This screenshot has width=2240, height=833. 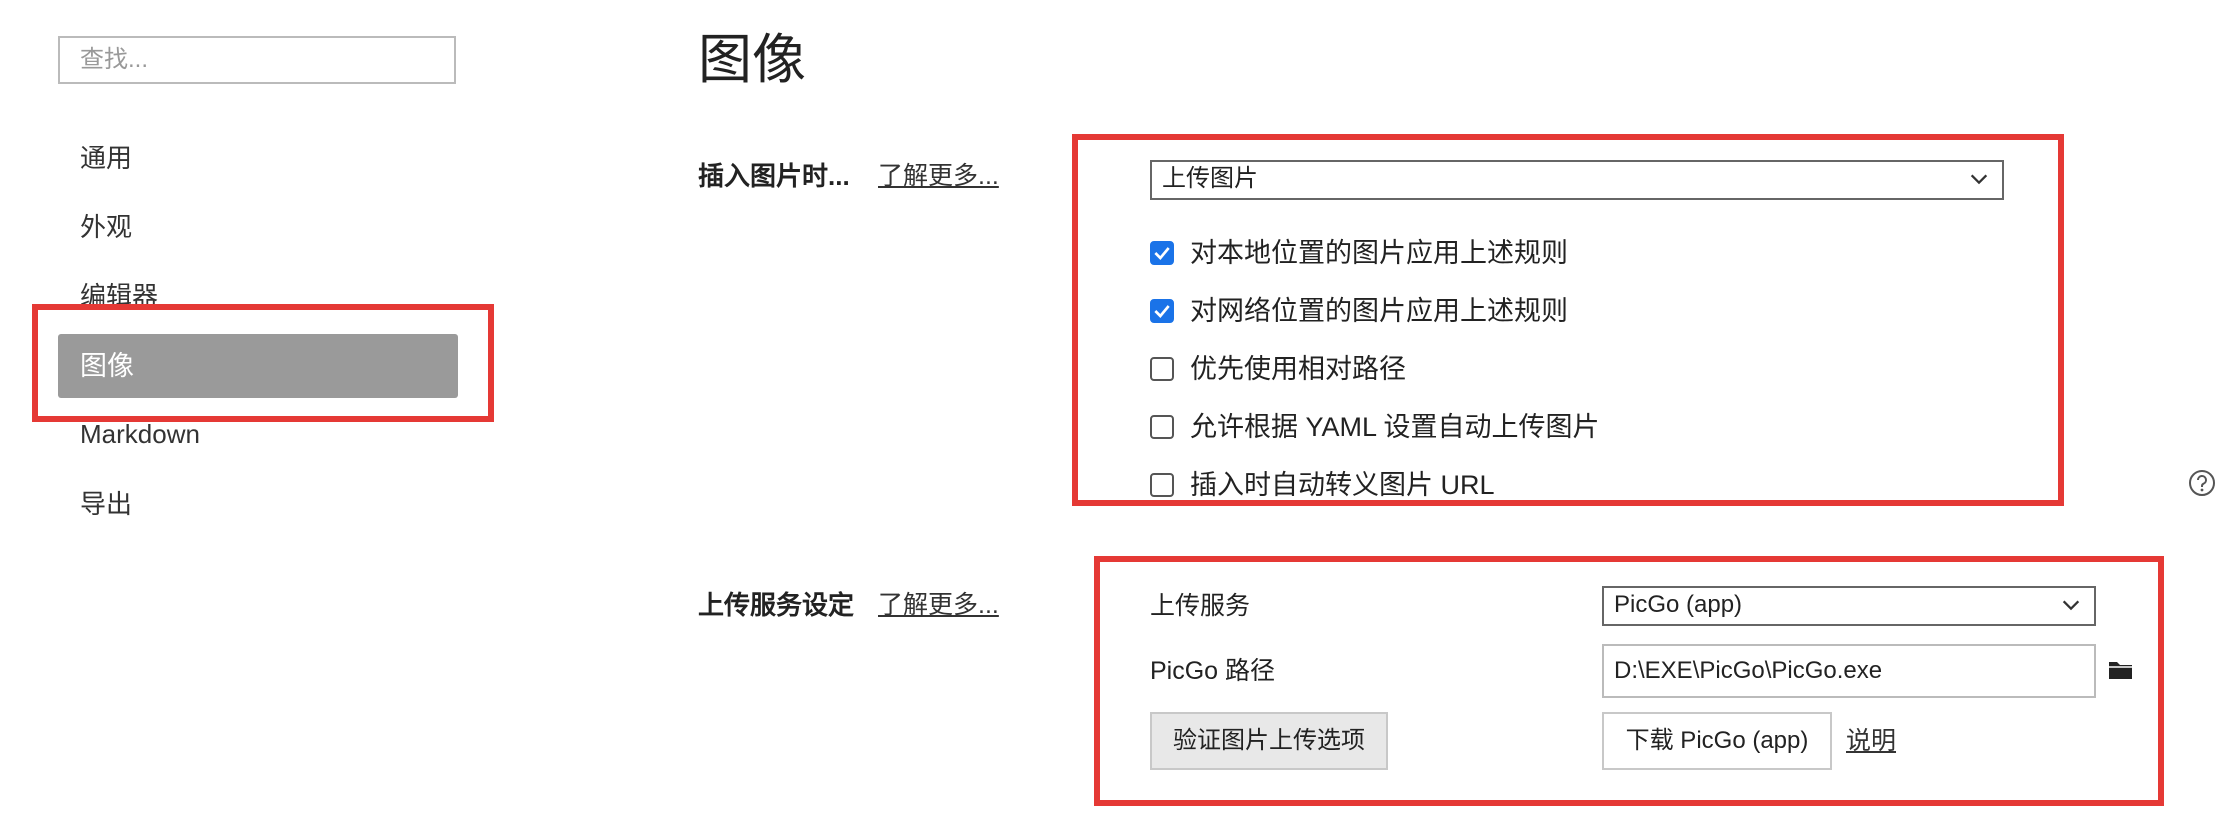 What do you see at coordinates (2202, 483) in the screenshot?
I see `question-circle-icon` at bounding box center [2202, 483].